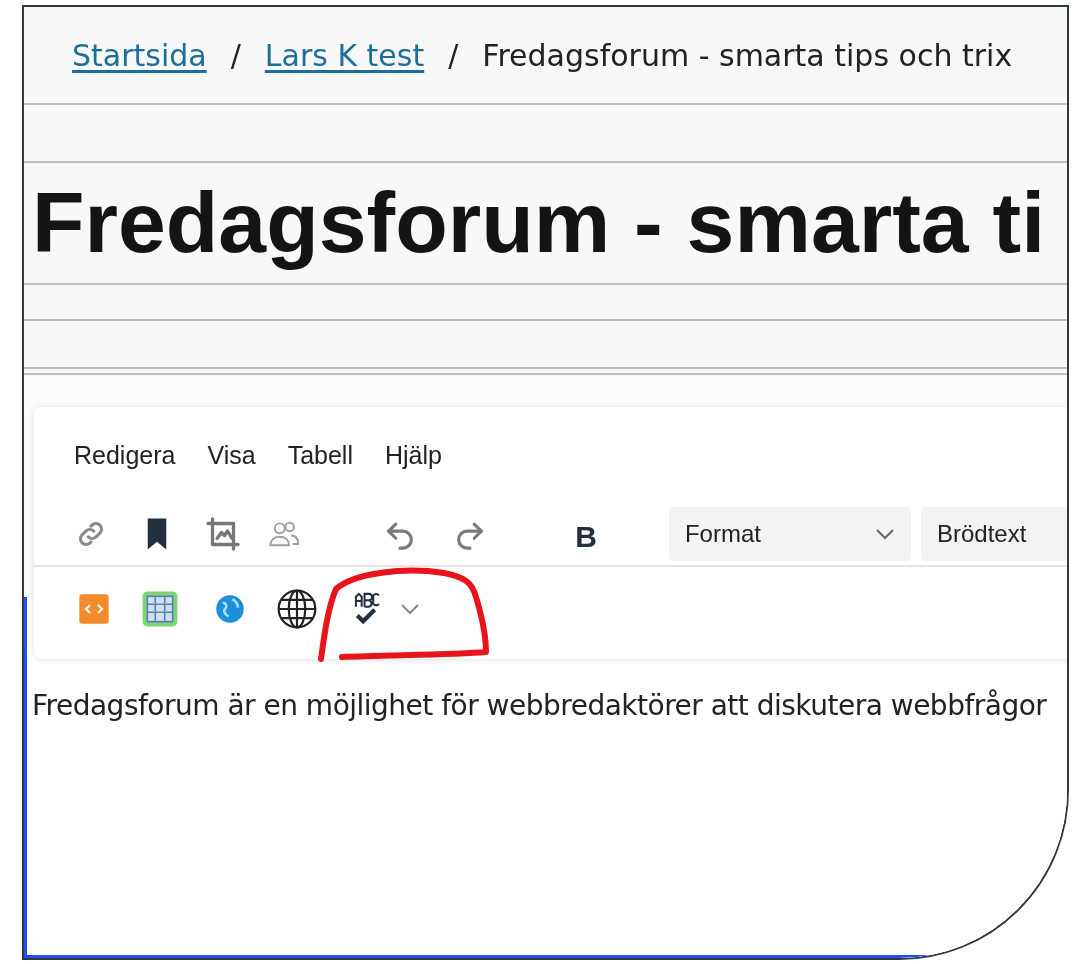 The image size is (1084, 964). What do you see at coordinates (160, 609) in the screenshot?
I see `table-icon` at bounding box center [160, 609].